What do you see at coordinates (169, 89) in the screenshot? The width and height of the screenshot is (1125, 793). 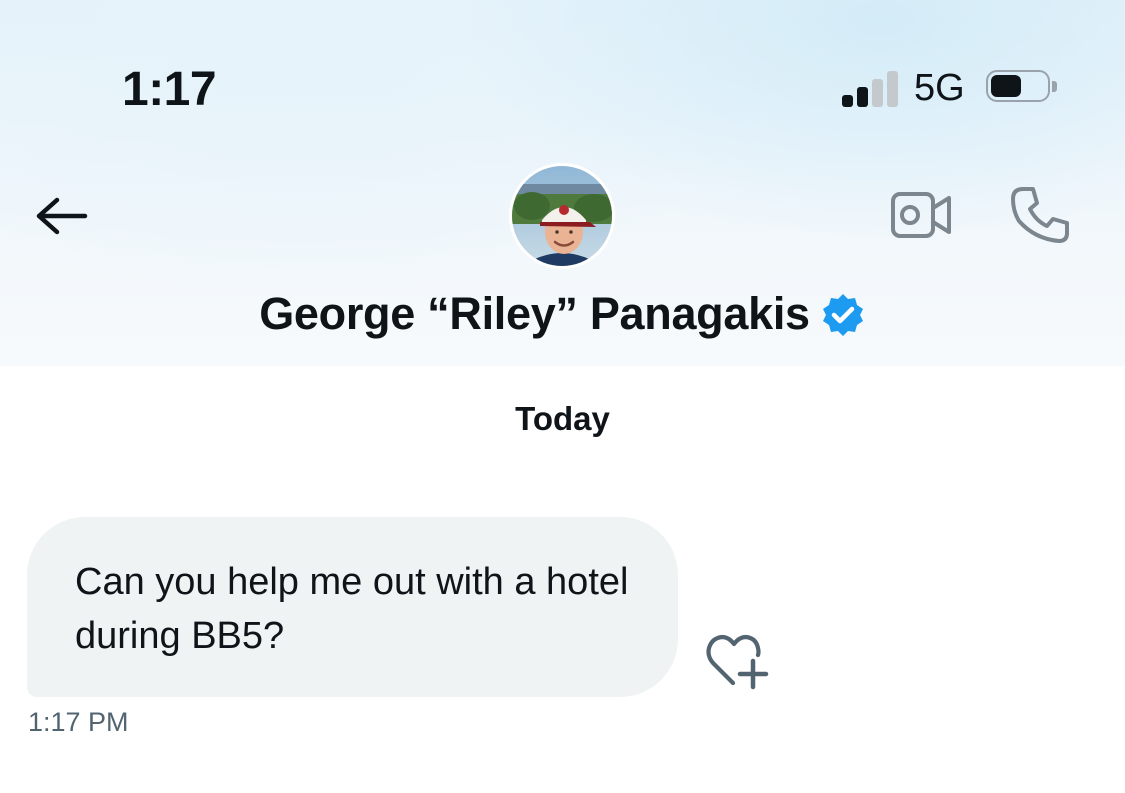 I see `status-time: 1:17` at bounding box center [169, 89].